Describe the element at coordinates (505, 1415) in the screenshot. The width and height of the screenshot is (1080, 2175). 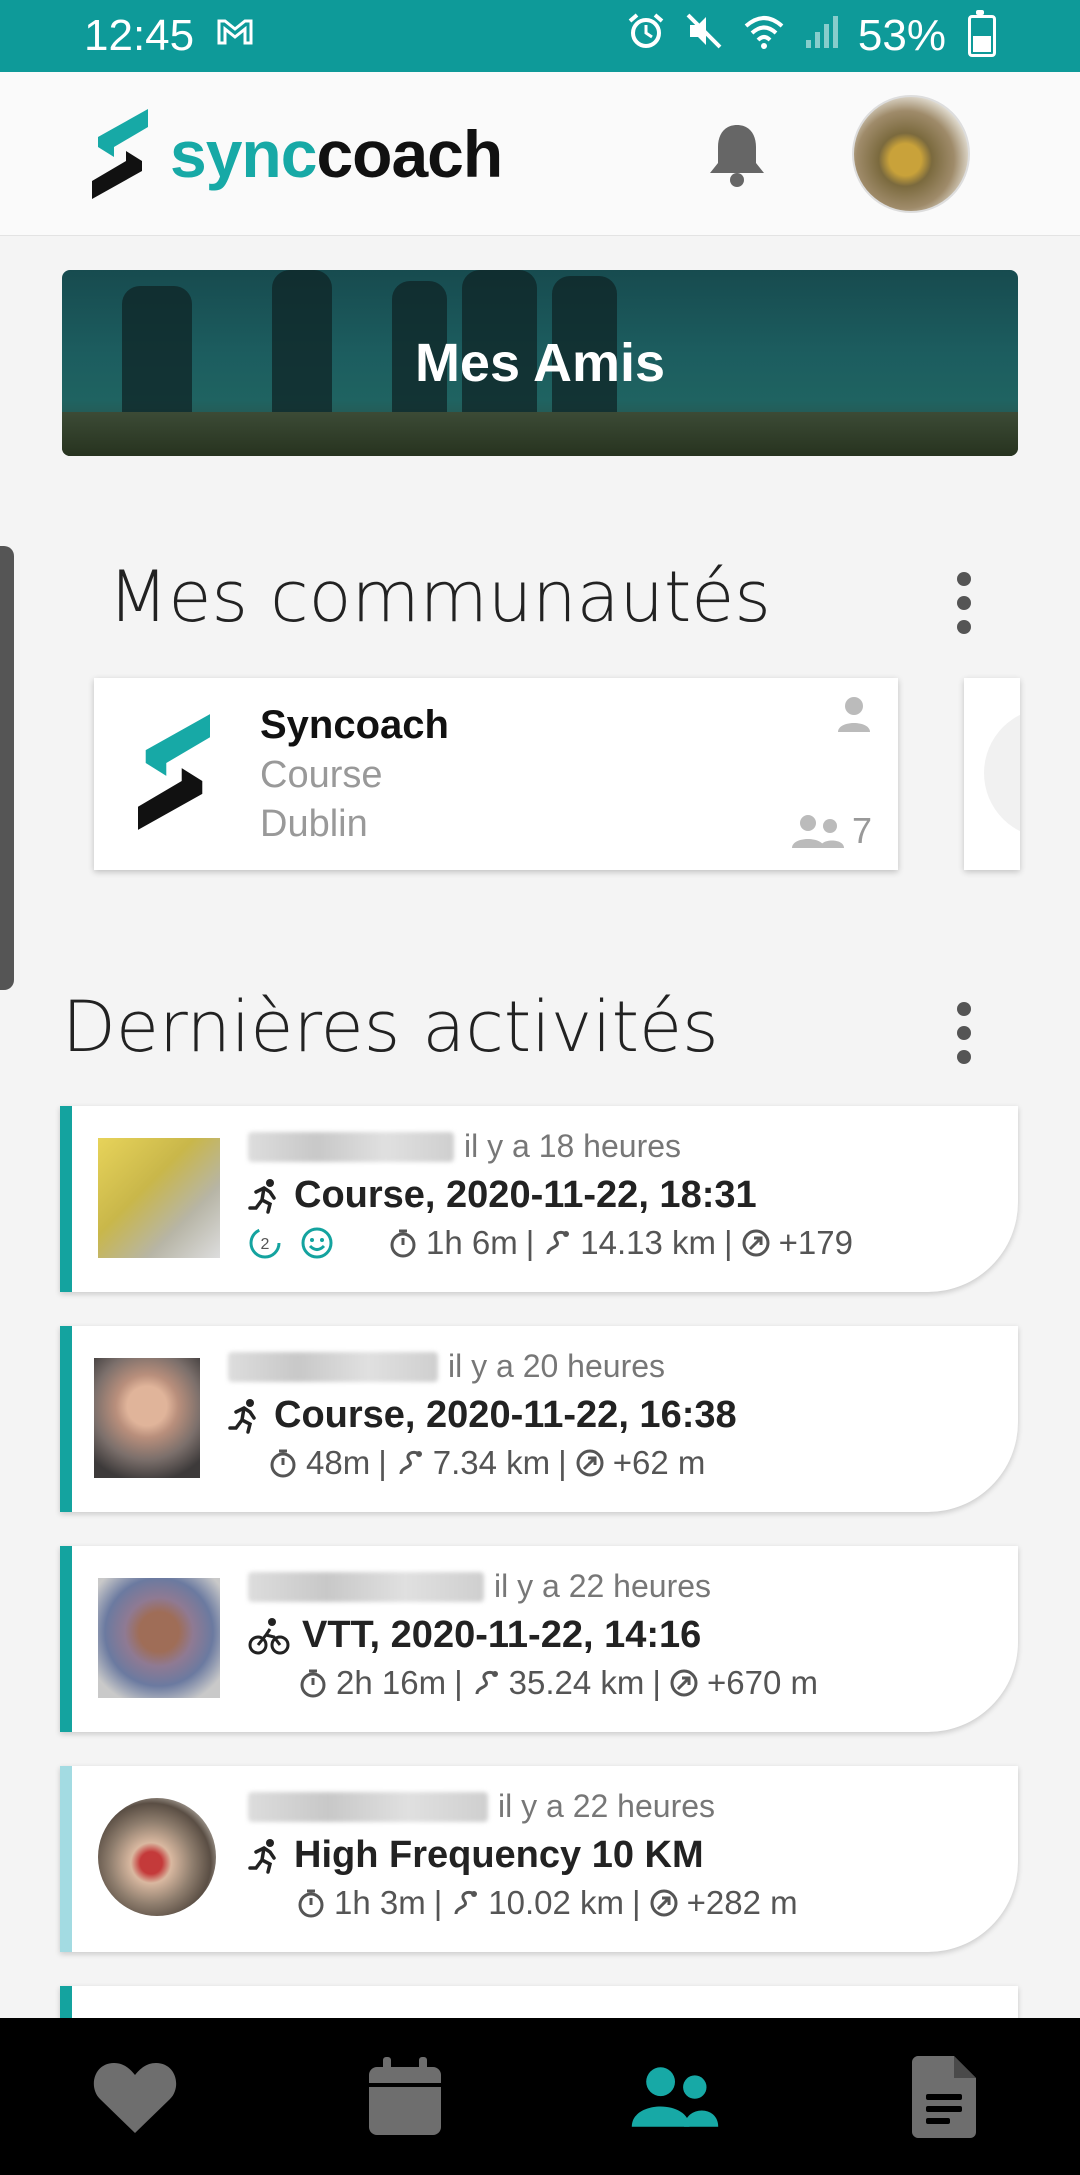
I see `activity-title: Course, 2020-11-22, 16:38` at that location.